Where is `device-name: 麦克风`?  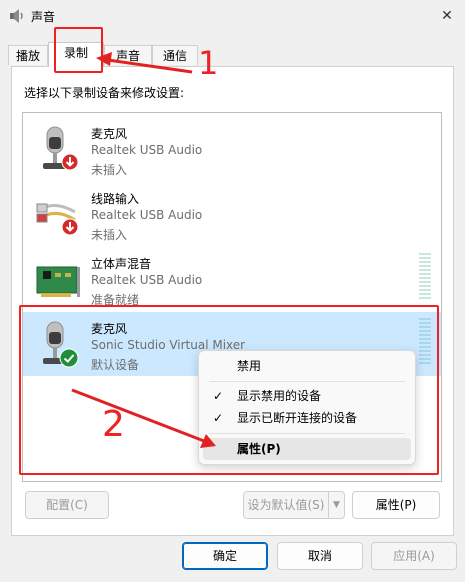
device-name: 麦克风 is located at coordinates (109, 134).